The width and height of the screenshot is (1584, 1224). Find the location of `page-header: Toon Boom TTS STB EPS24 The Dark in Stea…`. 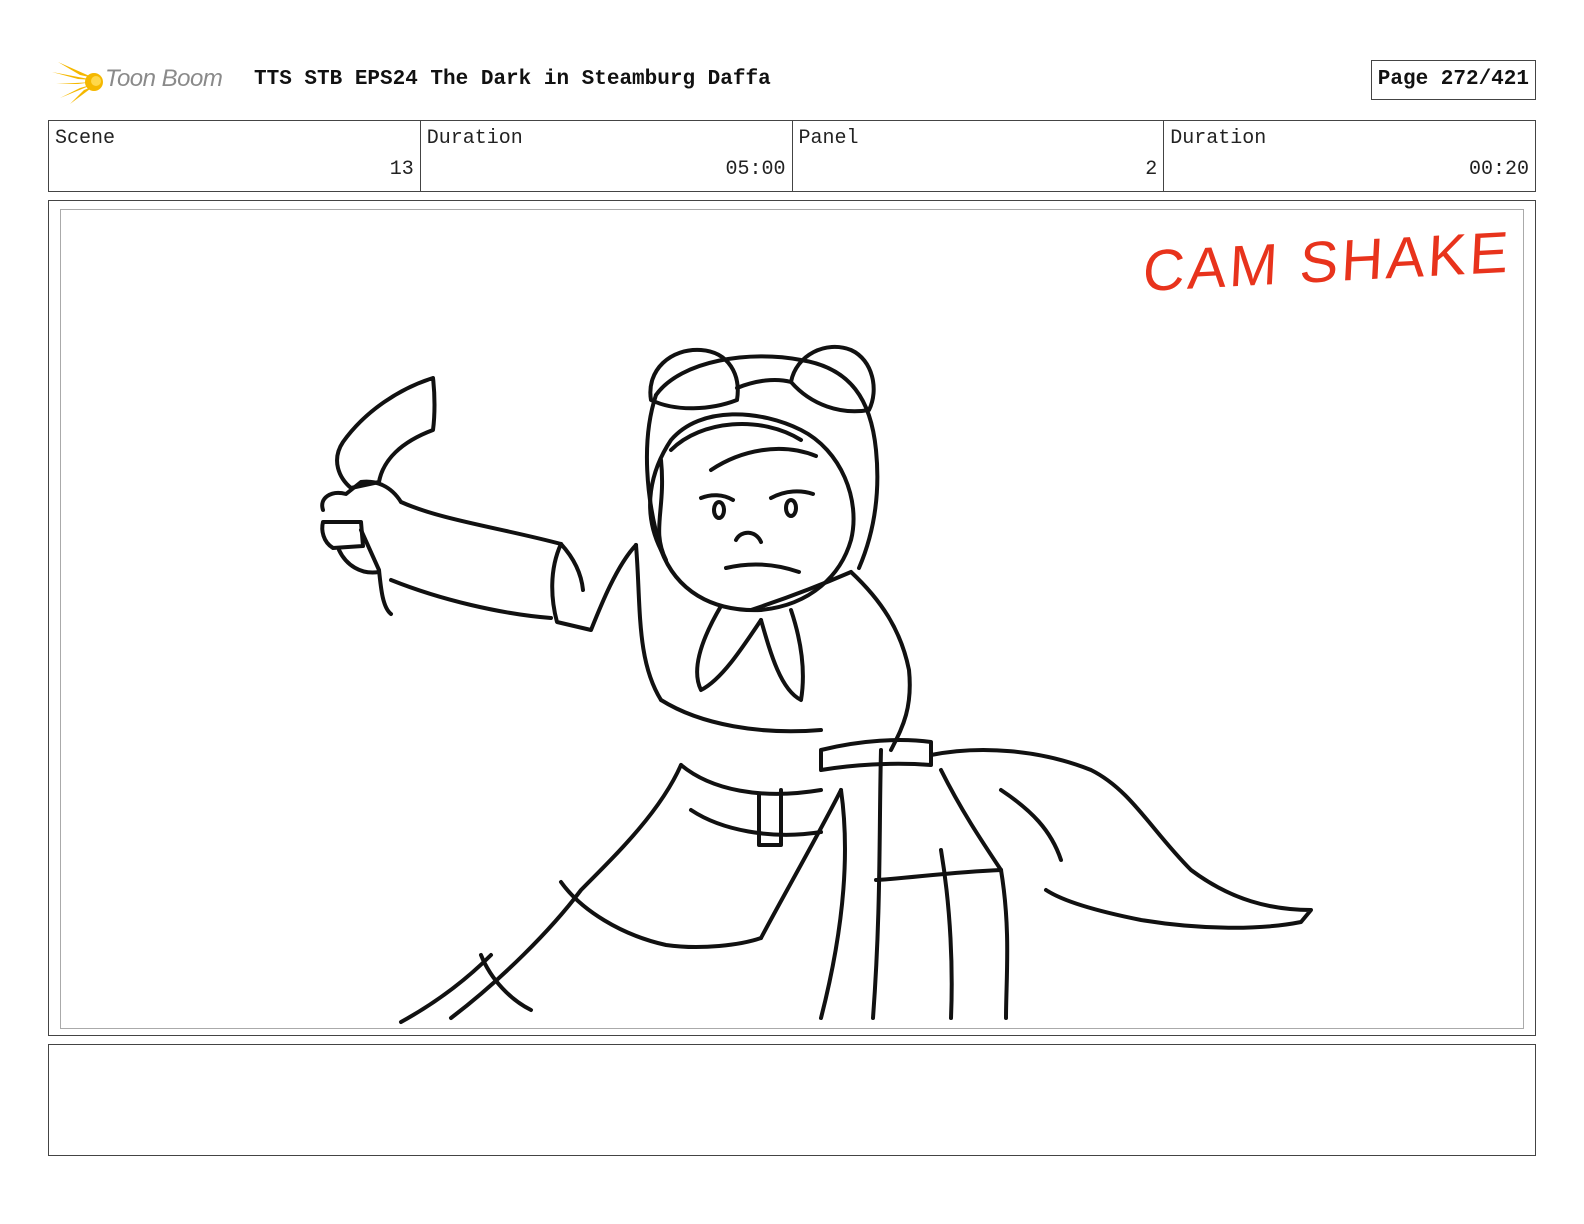

page-header: Toon Boom TTS STB EPS24 The Dark in Stea… is located at coordinates (792, 81).